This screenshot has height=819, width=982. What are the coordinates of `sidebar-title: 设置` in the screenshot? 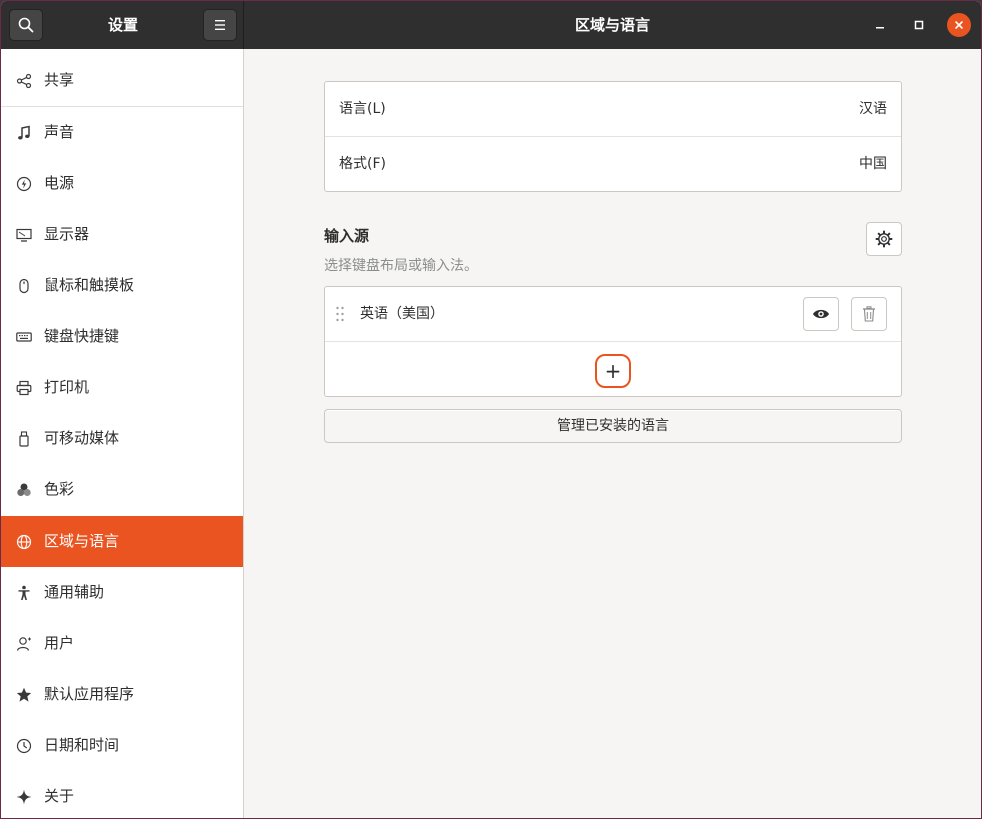 It's located at (122, 25).